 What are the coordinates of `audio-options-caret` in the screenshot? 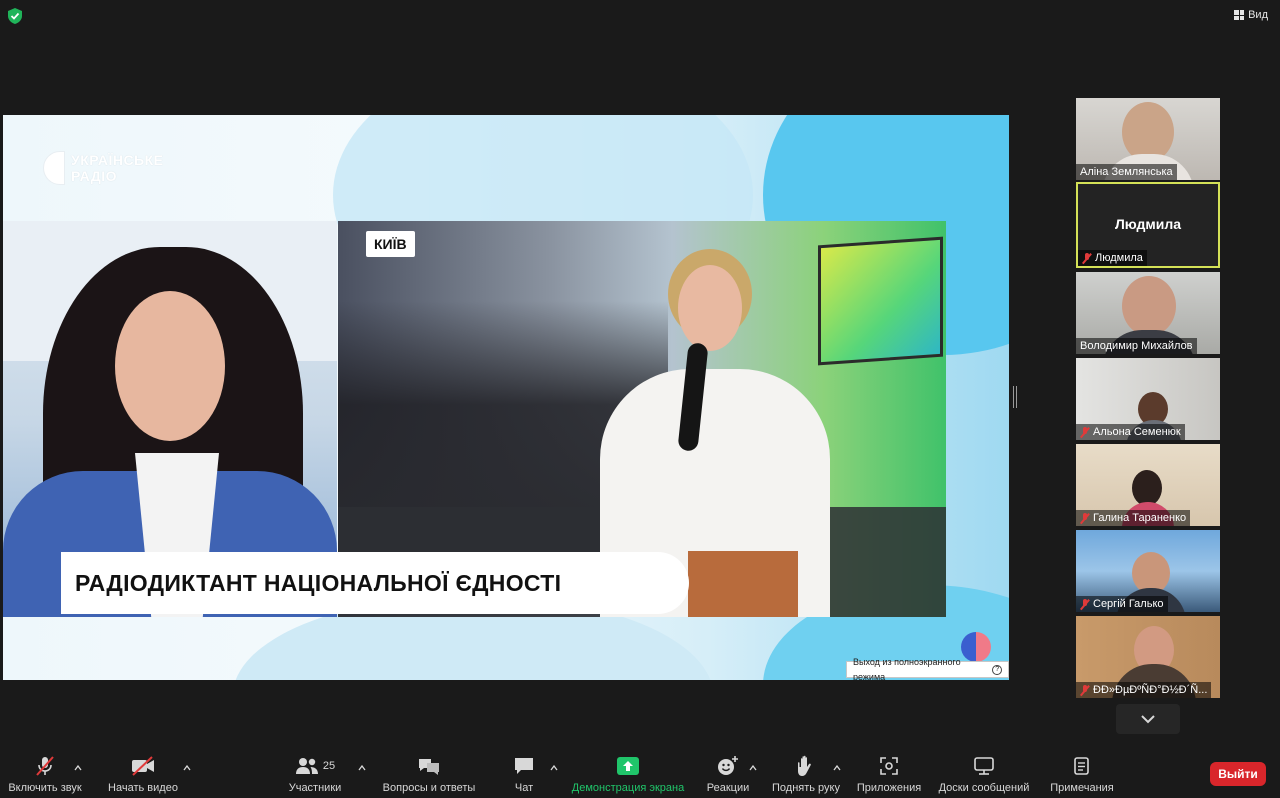 It's located at (79, 764).